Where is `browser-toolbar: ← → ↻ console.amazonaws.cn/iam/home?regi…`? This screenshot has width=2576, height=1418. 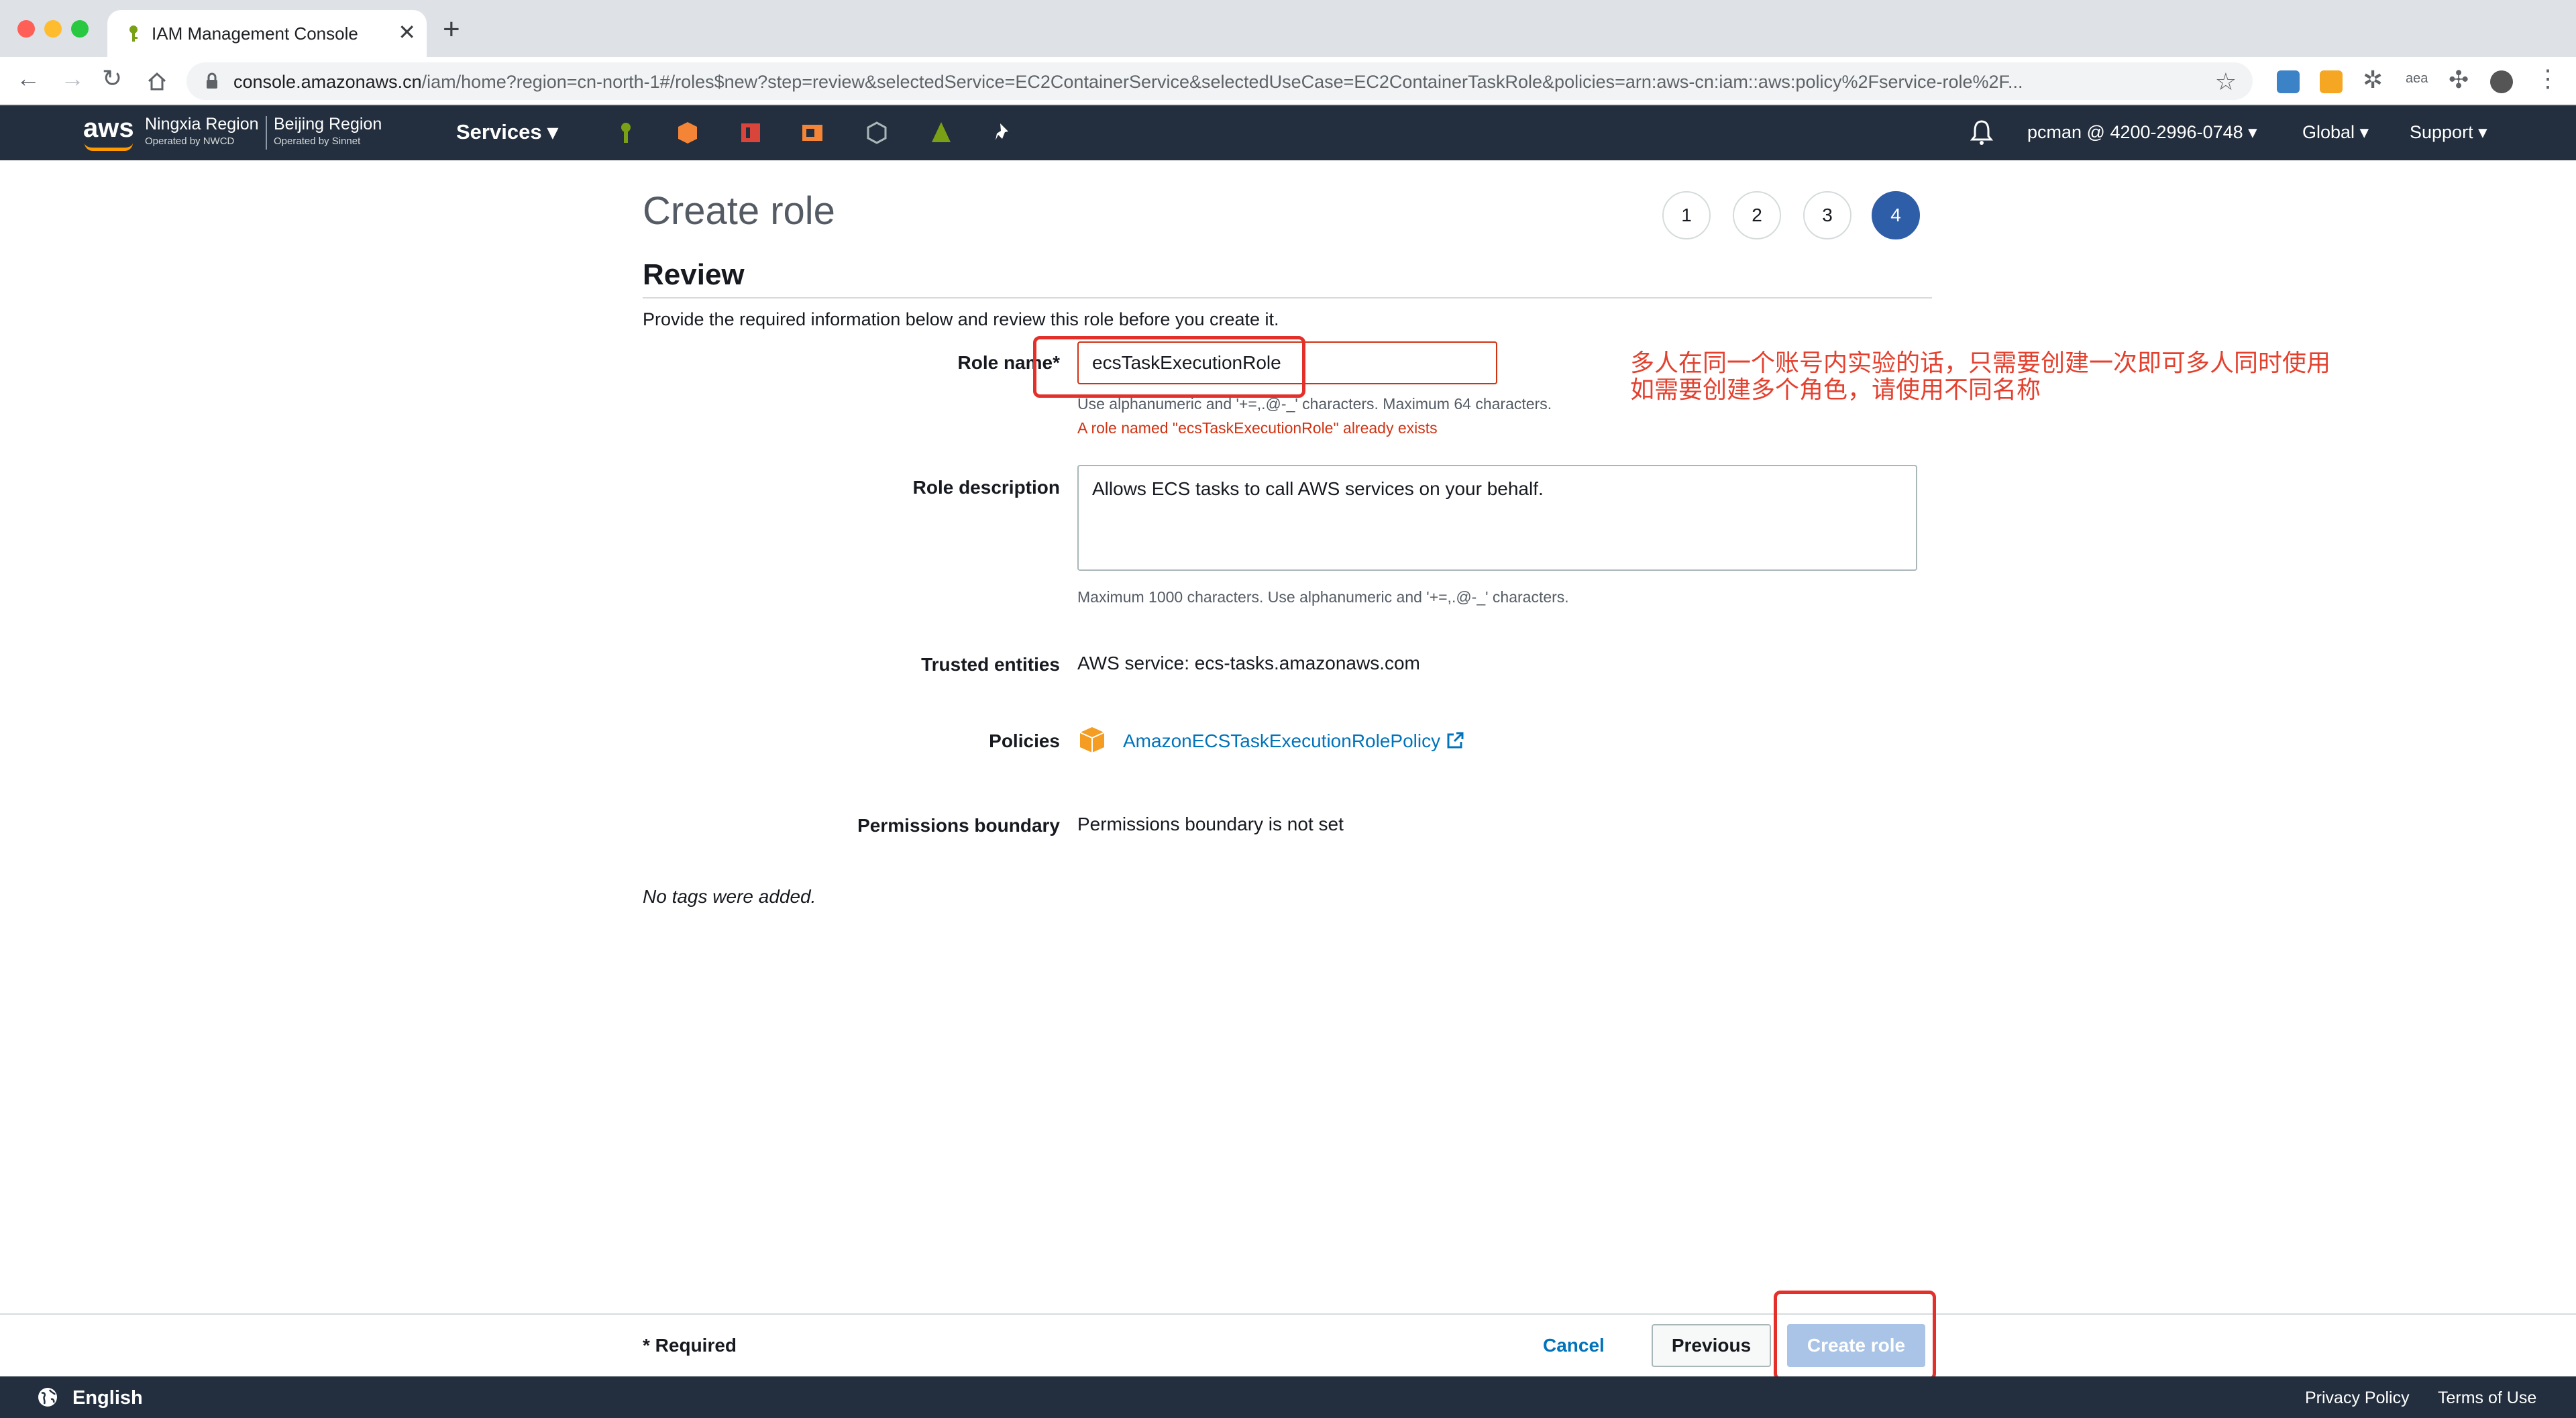 browser-toolbar: ← → ↻ console.amazonaws.cn/iam/home?regi… is located at coordinates (1288, 81).